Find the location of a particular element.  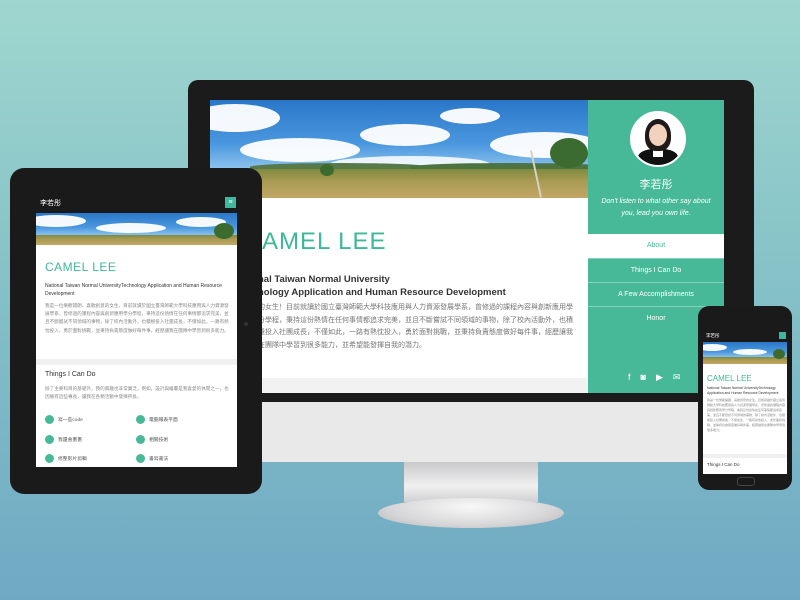

tablet-title: 李若彤 is located at coordinates (50, 203).